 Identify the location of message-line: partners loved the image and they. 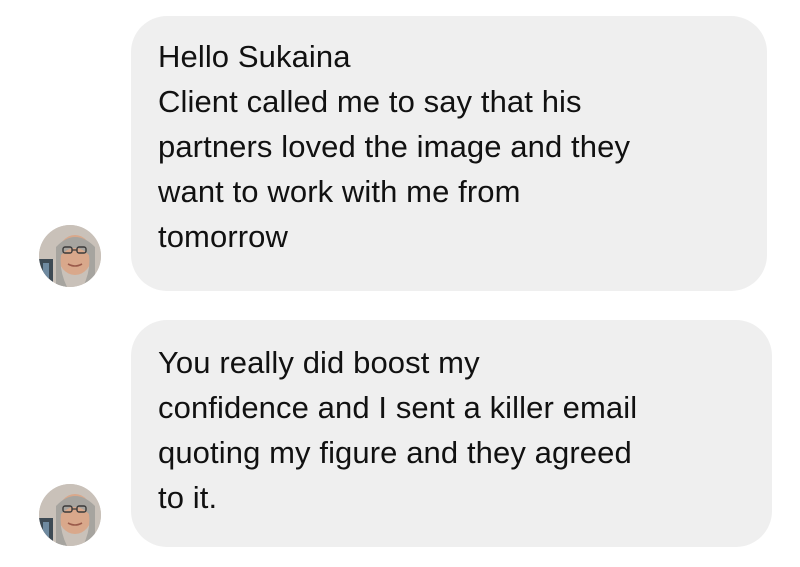
(394, 146).